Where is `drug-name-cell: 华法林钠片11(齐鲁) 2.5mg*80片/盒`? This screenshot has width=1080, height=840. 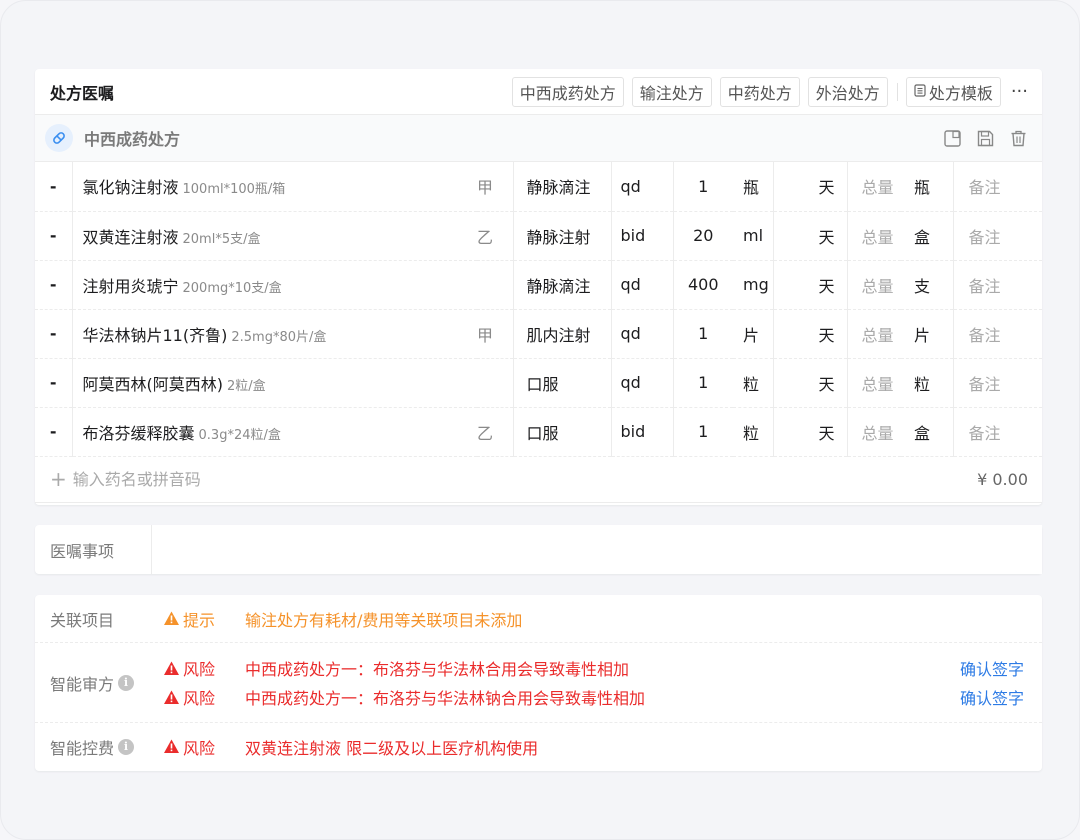
drug-name-cell: 华法林钠片11(齐鲁) 2.5mg*80片/盒 is located at coordinates (274, 334).